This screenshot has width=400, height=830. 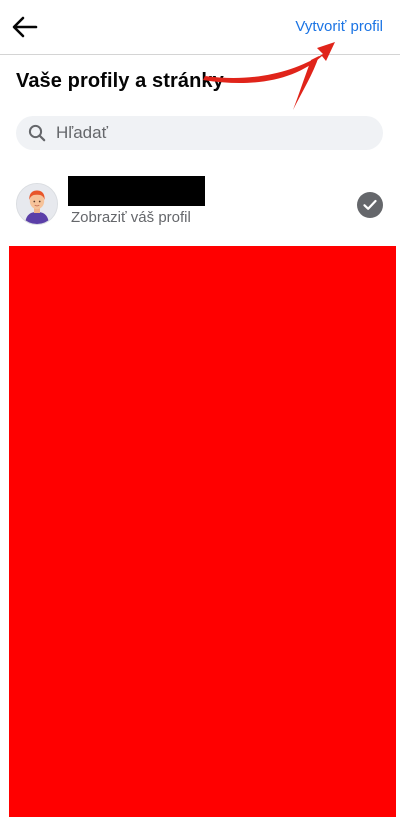 What do you see at coordinates (136, 191) in the screenshot?
I see `profile-name-redacted` at bounding box center [136, 191].